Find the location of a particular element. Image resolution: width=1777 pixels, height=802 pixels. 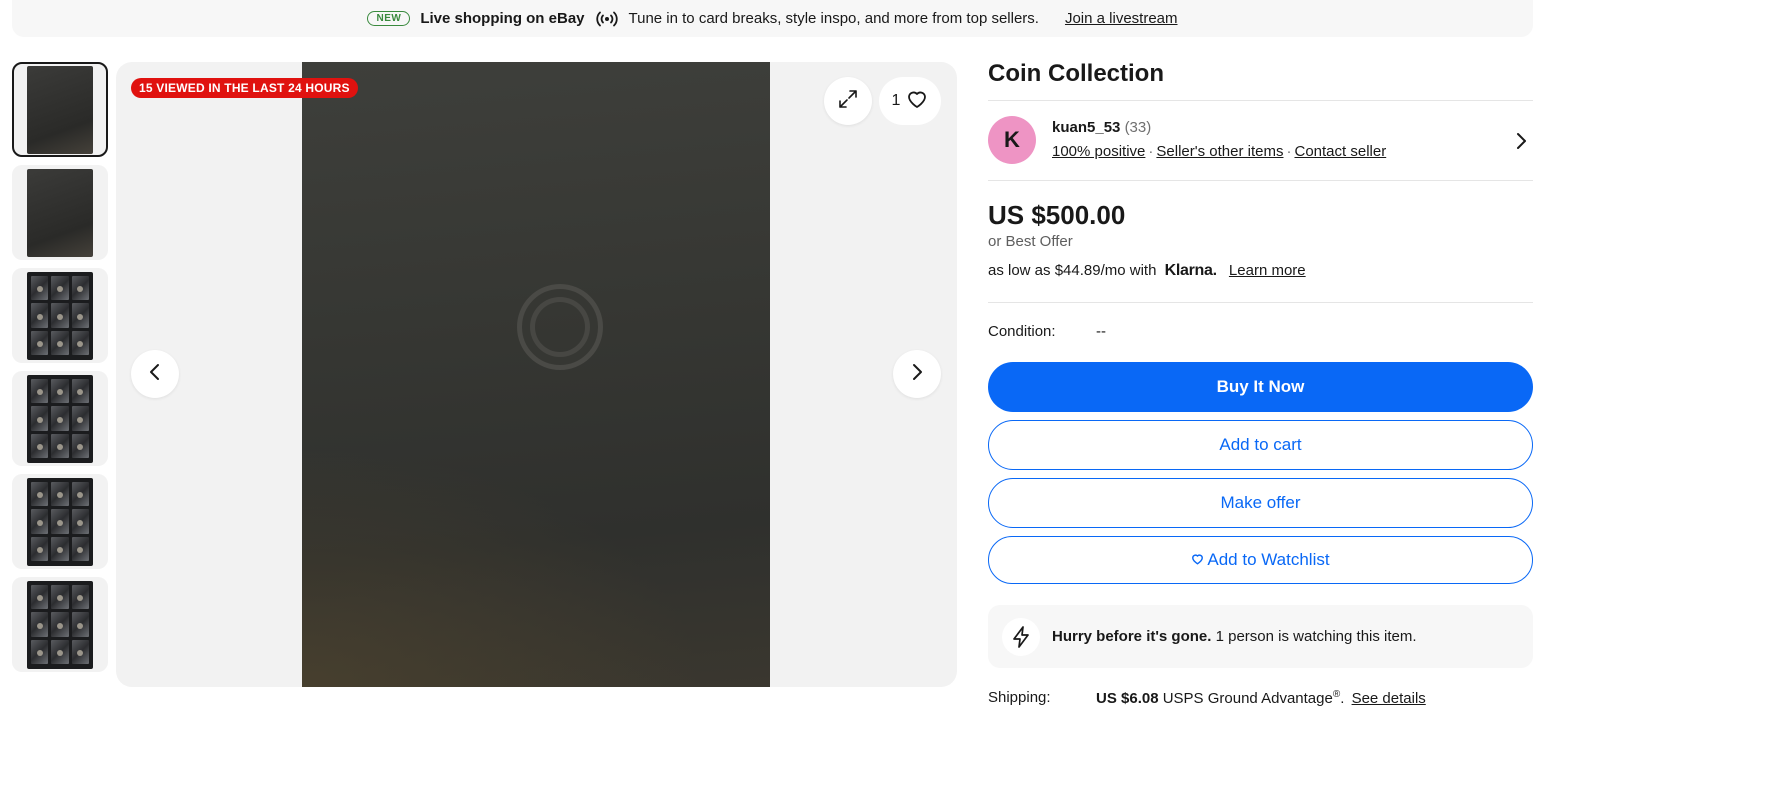

seller-other-items-link: Seller's other items is located at coordinates (1219, 151).